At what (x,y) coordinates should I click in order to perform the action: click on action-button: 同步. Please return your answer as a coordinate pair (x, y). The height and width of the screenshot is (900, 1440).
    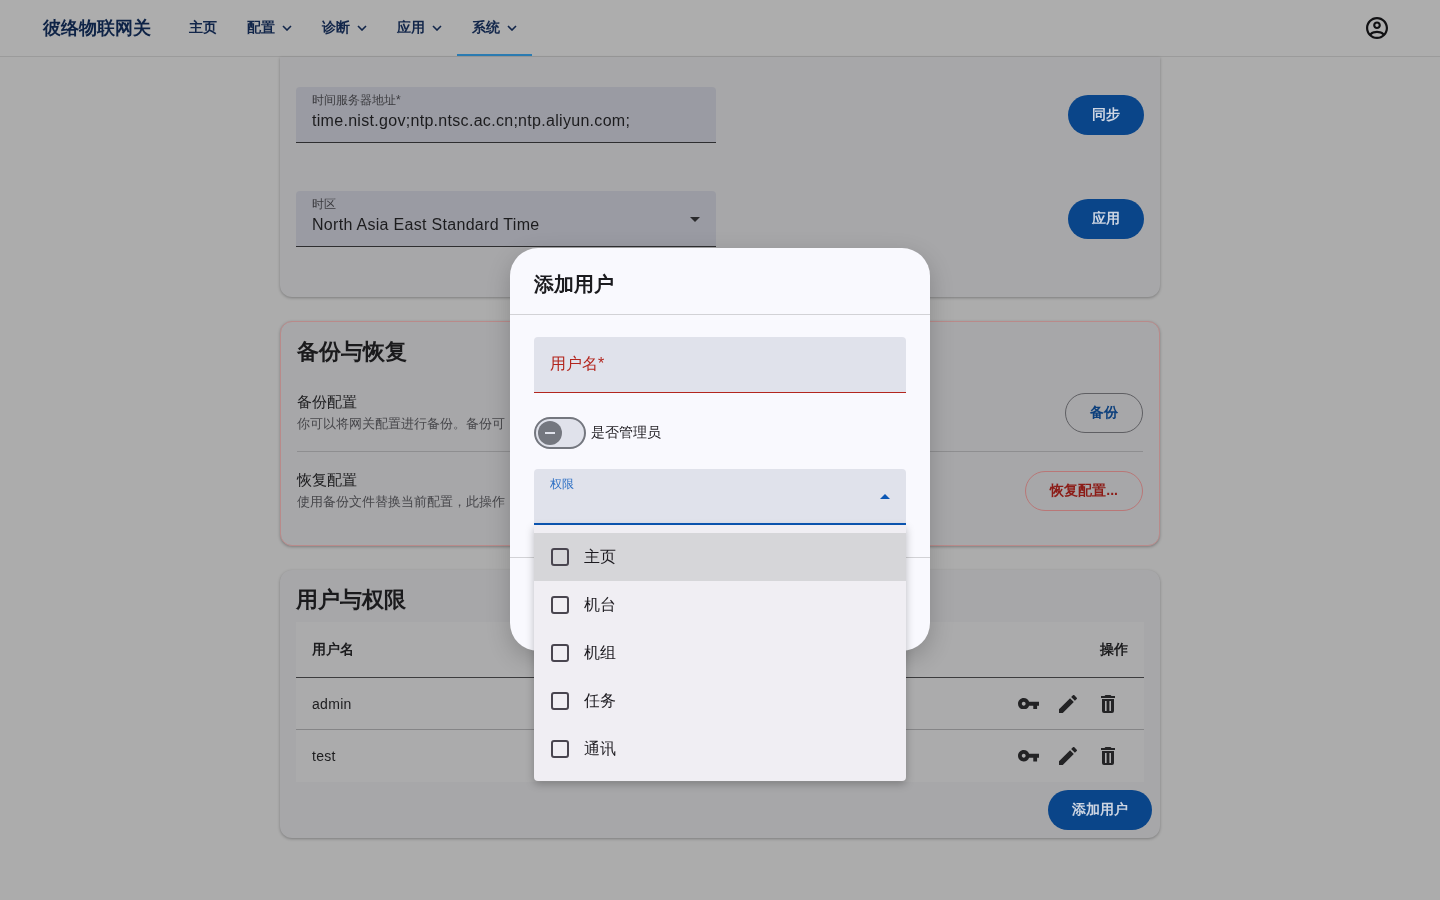
    Looking at the image, I should click on (1106, 115).